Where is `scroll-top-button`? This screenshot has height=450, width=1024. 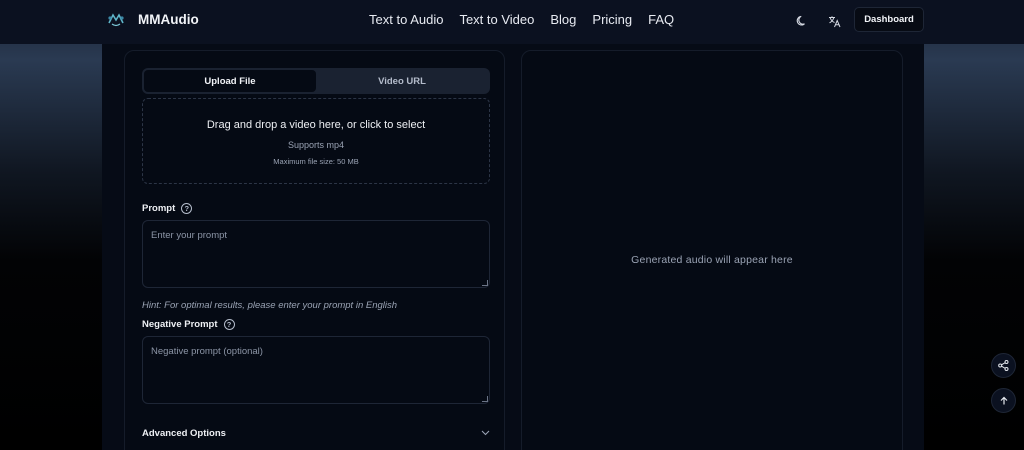 scroll-top-button is located at coordinates (1003, 400).